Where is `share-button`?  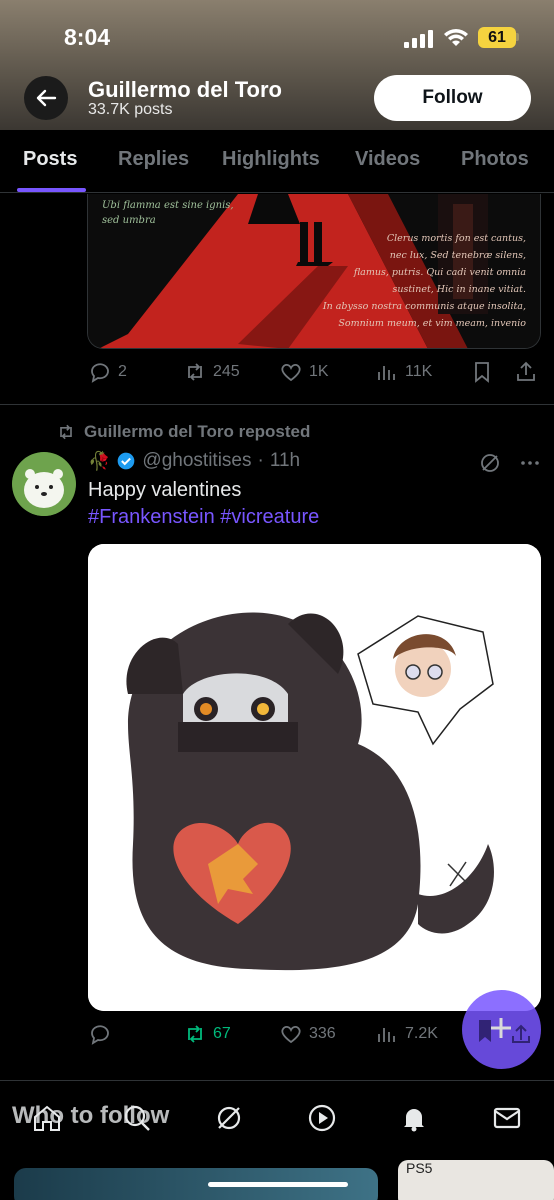 share-button is located at coordinates (526, 372).